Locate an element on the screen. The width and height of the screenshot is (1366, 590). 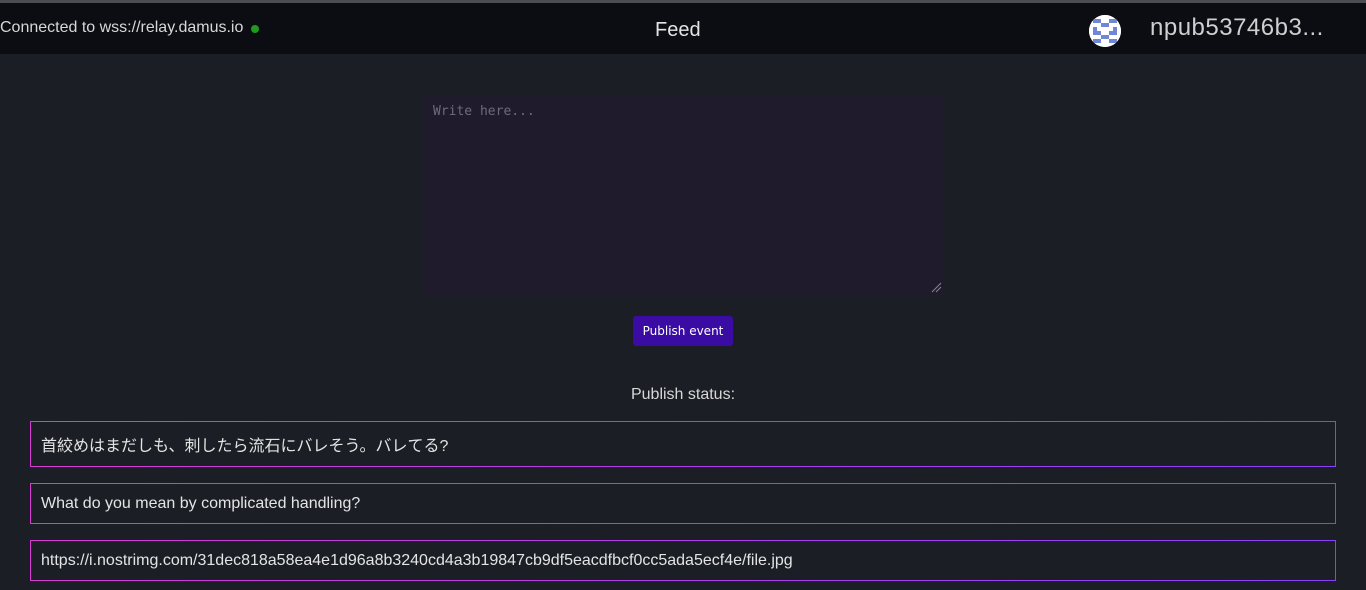
connection-status: Connected to wss://relay.damus.io is located at coordinates (130, 28).